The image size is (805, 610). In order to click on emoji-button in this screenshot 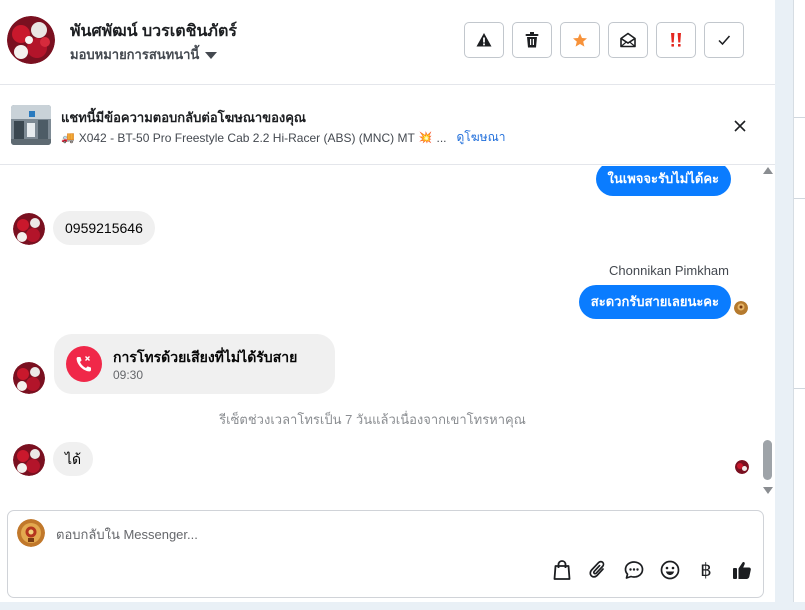, I will do `click(670, 570)`.